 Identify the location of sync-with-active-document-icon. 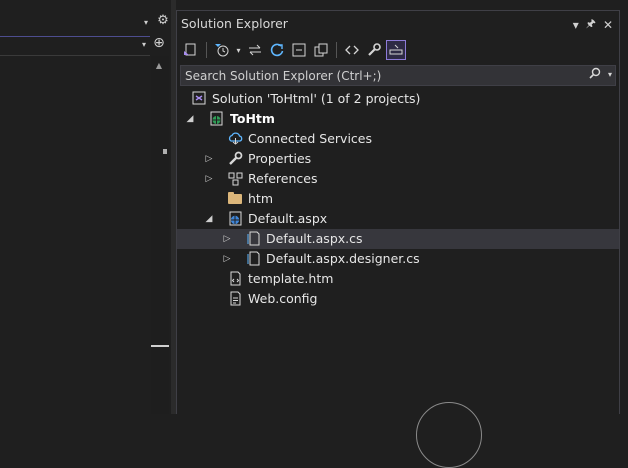
(255, 50).